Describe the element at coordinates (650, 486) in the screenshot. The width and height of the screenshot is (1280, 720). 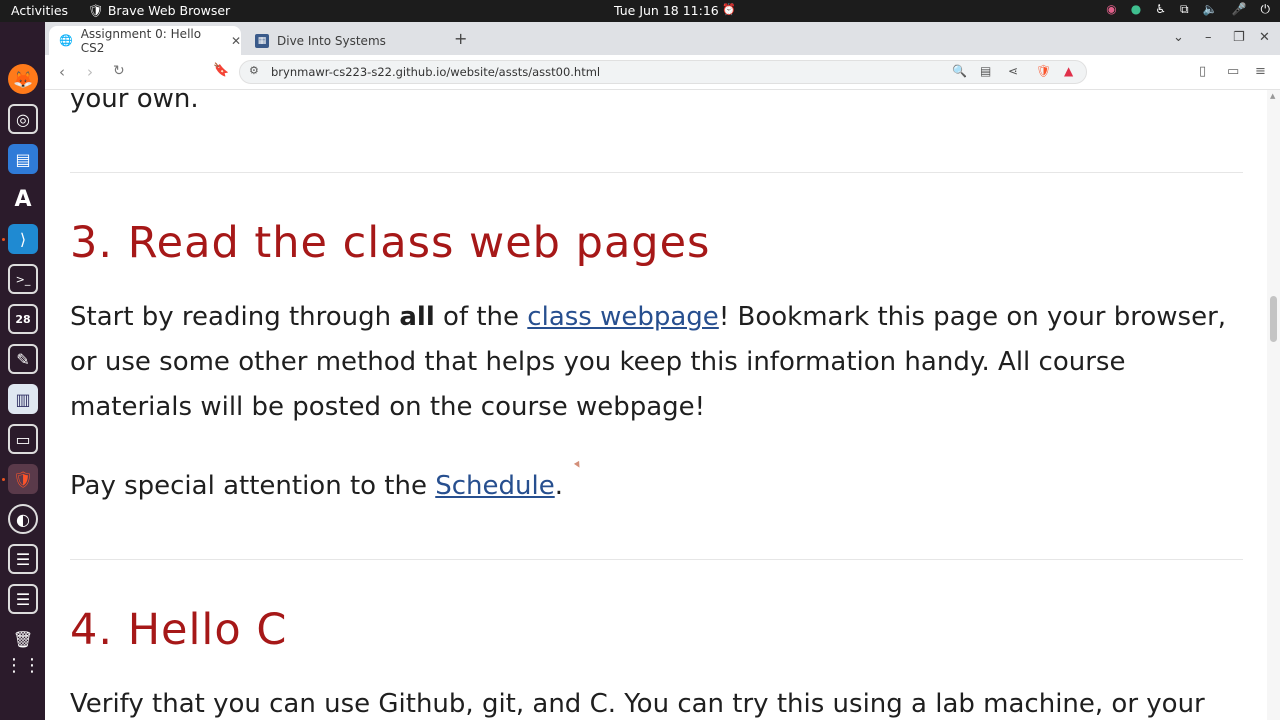
I see `section-3-paragraph-2: Pay special attention to the Schedule.` at that location.